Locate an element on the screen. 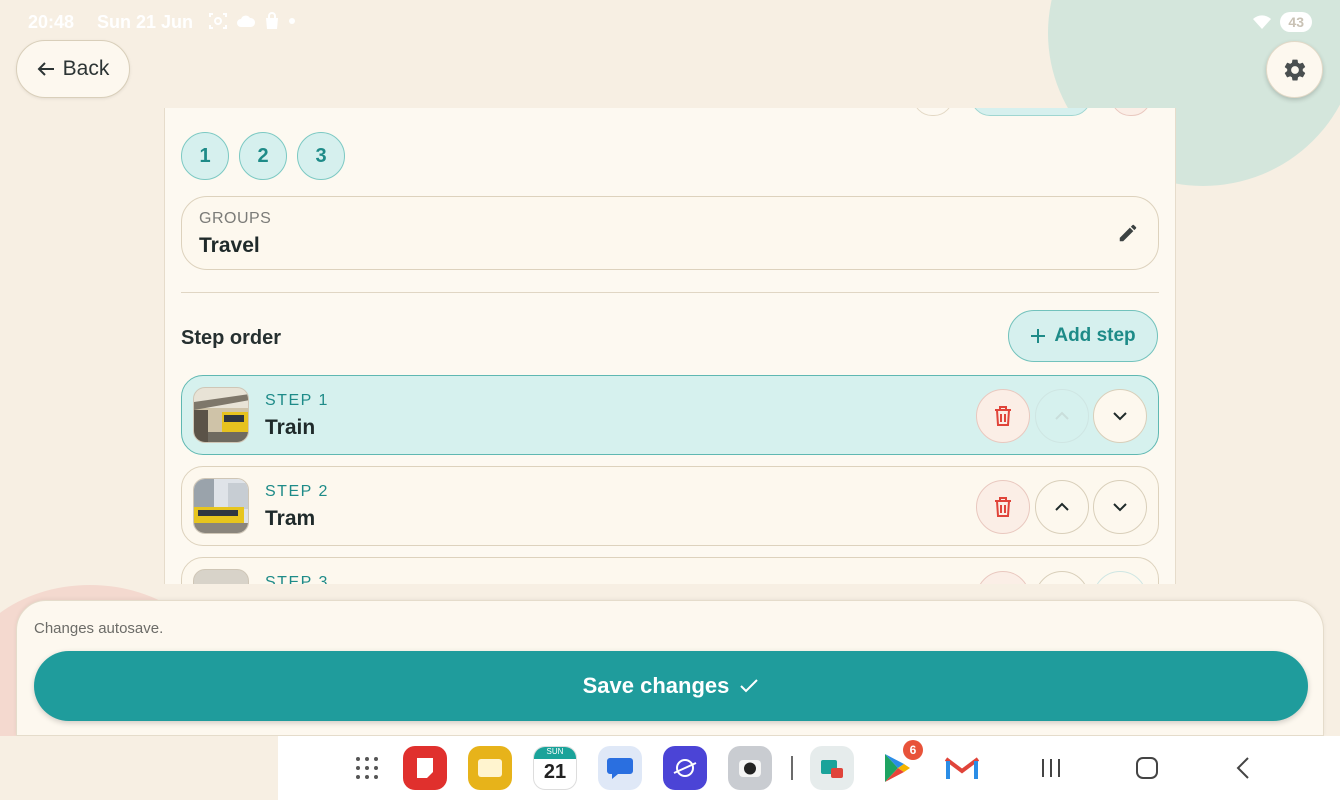 The height and width of the screenshot is (800, 1340). messages-app-icon is located at coordinates (620, 768).